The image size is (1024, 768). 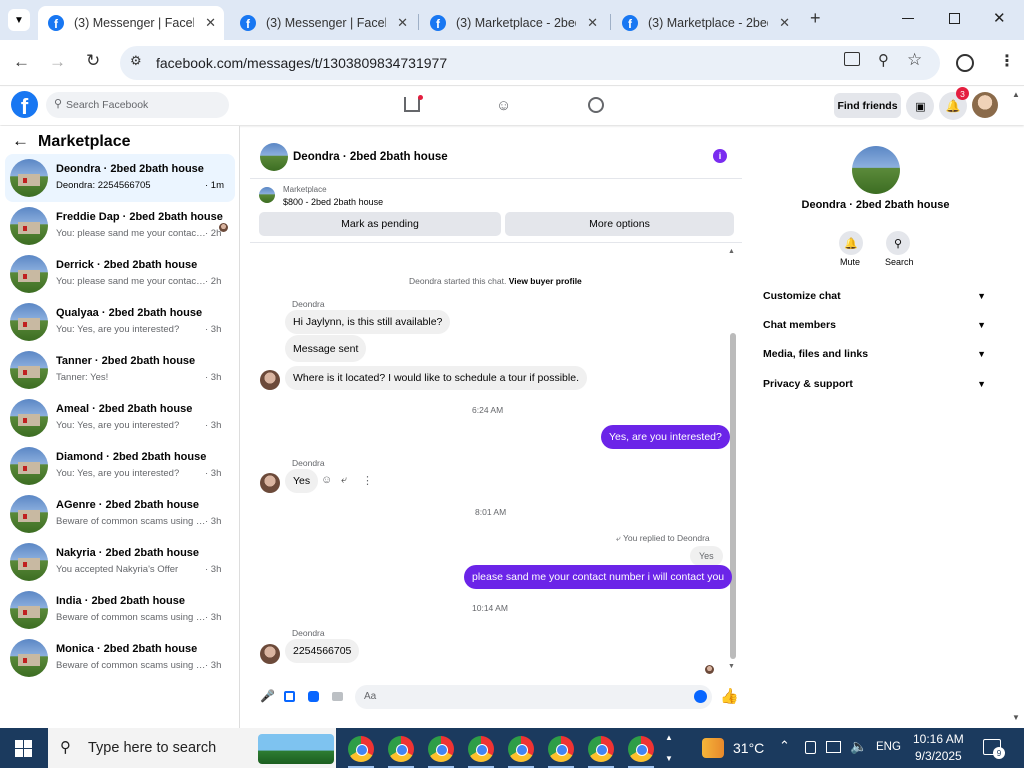 I want to click on site-info-icon: ⚙, so click(x=136, y=61).